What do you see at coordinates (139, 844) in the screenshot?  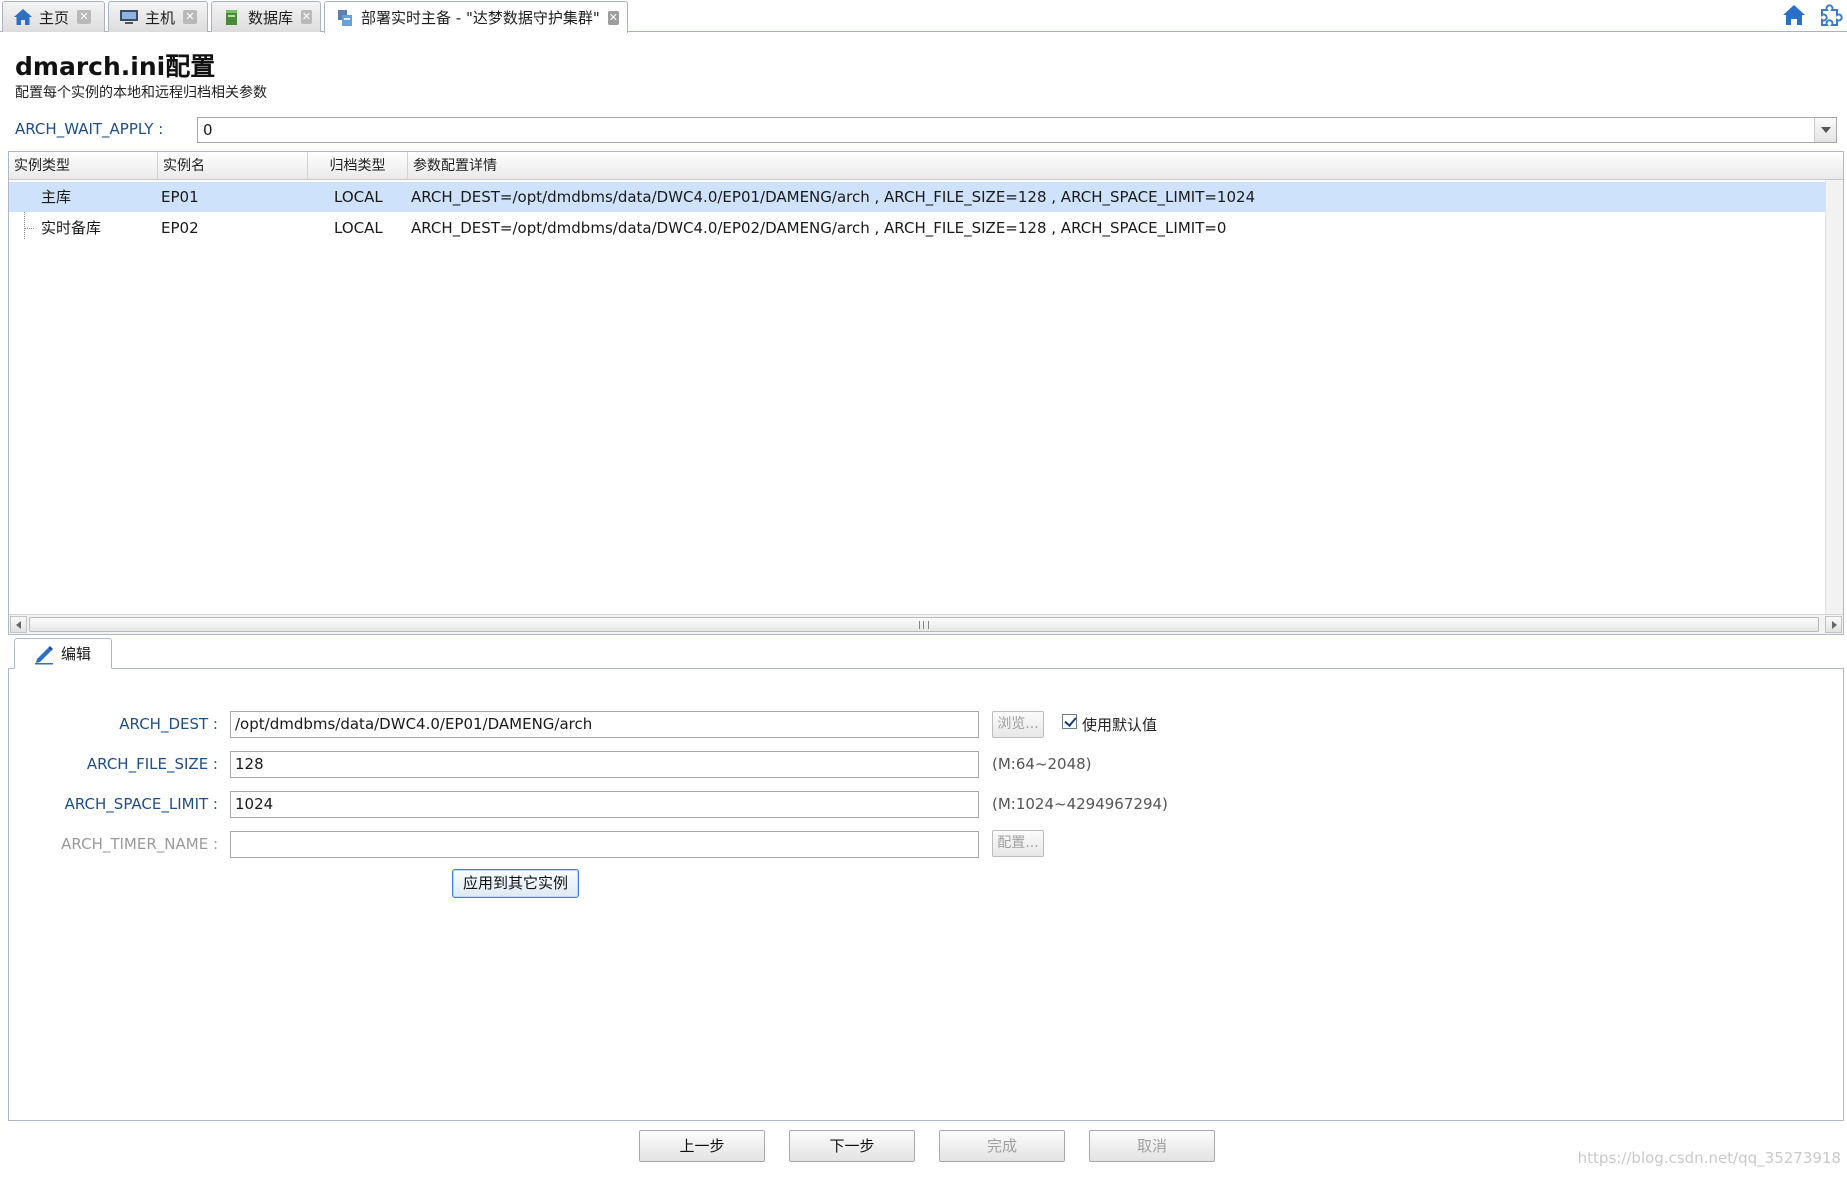 I see `arch-timer-name-label: ARCH_TIMER_NAME :` at bounding box center [139, 844].